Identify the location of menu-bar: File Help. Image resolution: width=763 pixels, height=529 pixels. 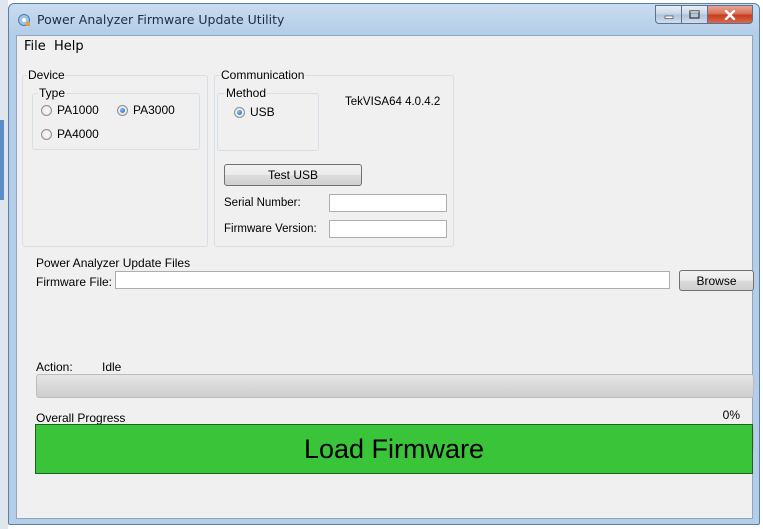
(384, 46).